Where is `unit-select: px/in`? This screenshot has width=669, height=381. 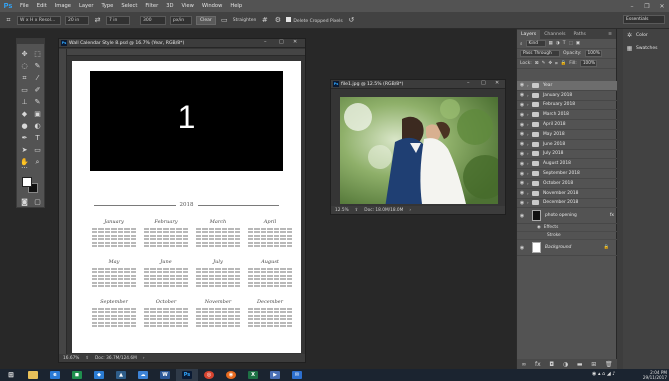 unit-select: px/in is located at coordinates (181, 20).